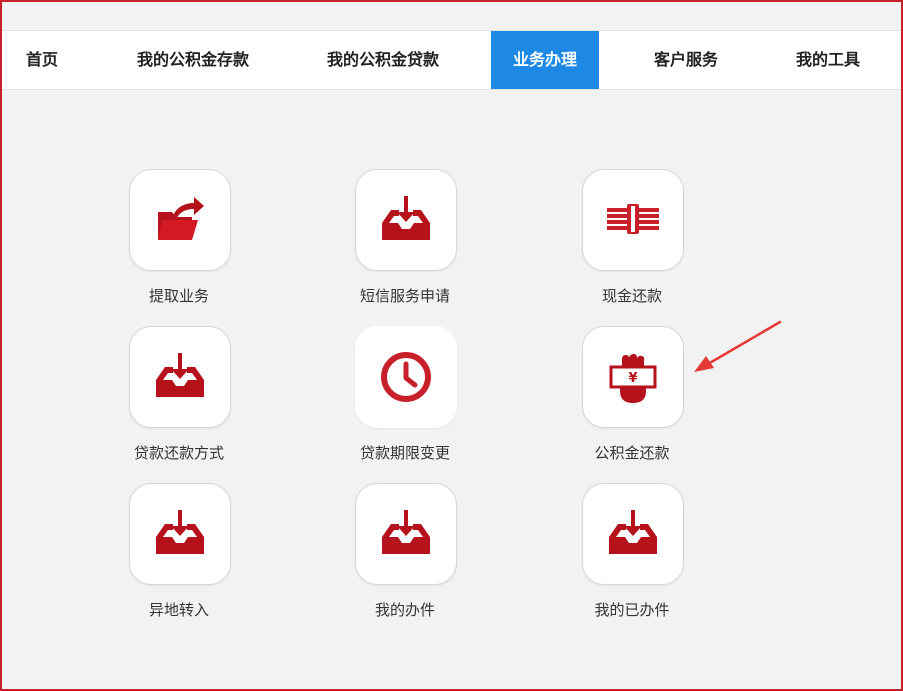  I want to click on tile-cash-repayment-button, so click(633, 220).